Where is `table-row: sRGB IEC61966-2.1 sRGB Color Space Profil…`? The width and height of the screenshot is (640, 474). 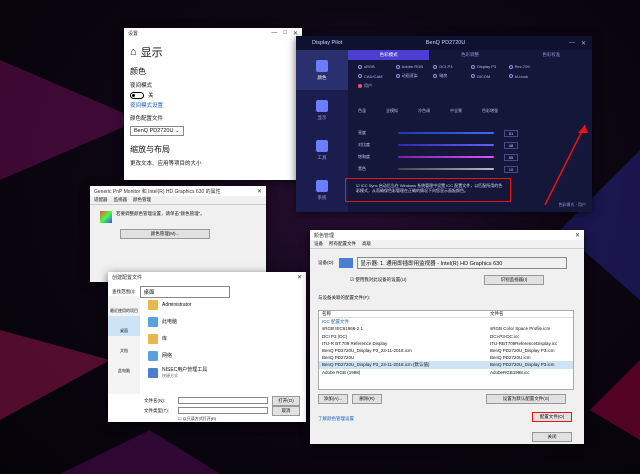 table-row: sRGB IEC61966-2.1 sRGB Color Space Profil… is located at coordinates (446, 328).